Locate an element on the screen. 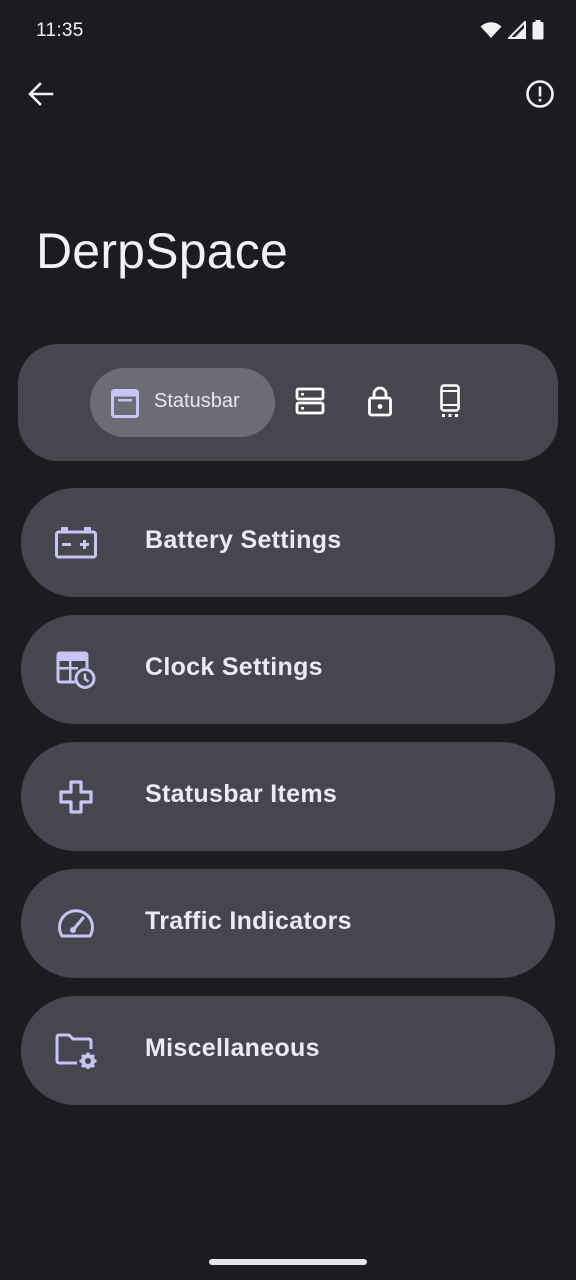  traffic-indicators-label: Traffic Indicators is located at coordinates (248, 921).